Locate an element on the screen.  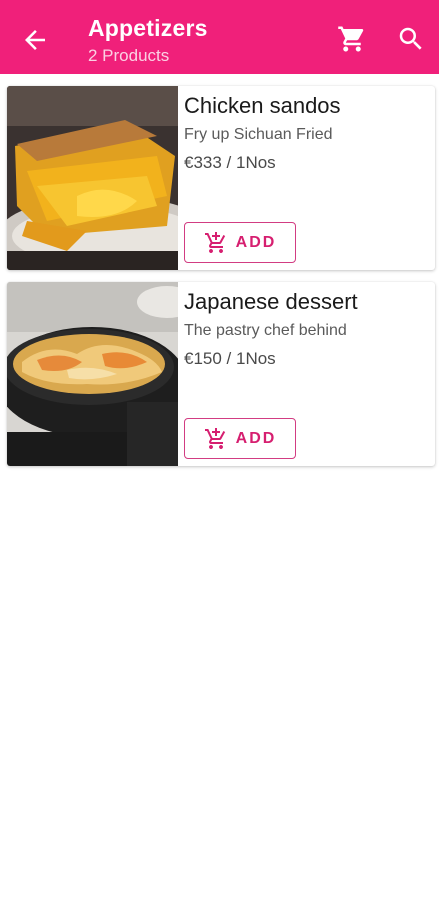
product-name: Chicken sandos is located at coordinates (262, 105).